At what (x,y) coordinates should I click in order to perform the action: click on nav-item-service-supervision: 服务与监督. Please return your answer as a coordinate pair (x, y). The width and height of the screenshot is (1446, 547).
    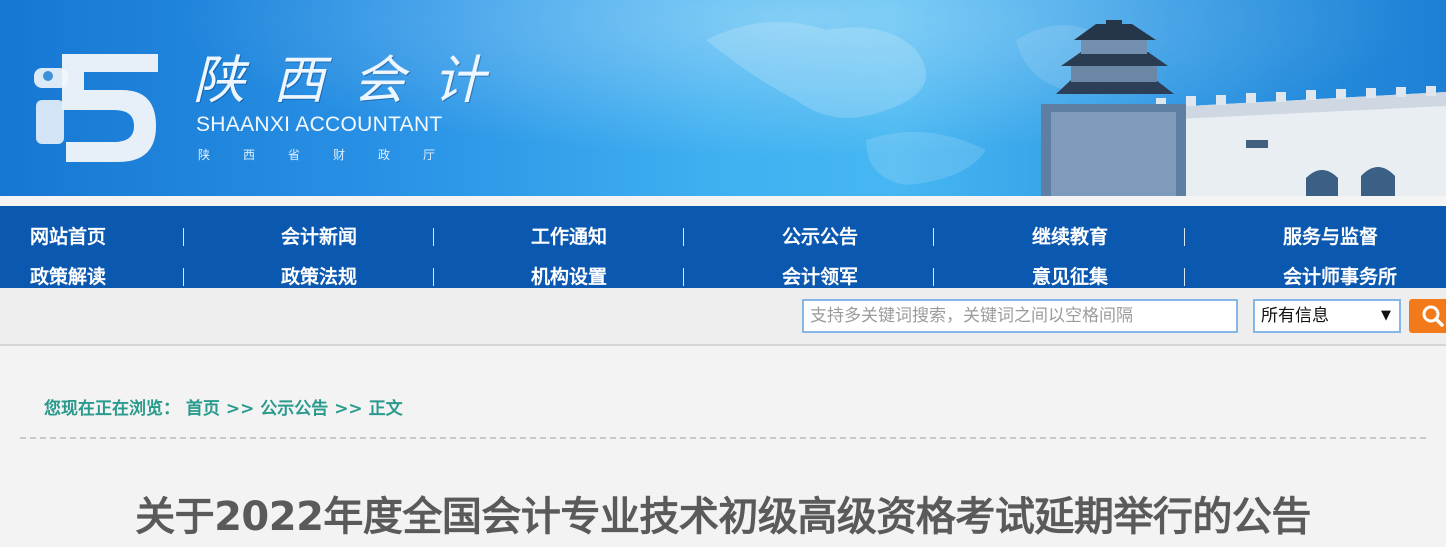
    Looking at the image, I should click on (1330, 238).